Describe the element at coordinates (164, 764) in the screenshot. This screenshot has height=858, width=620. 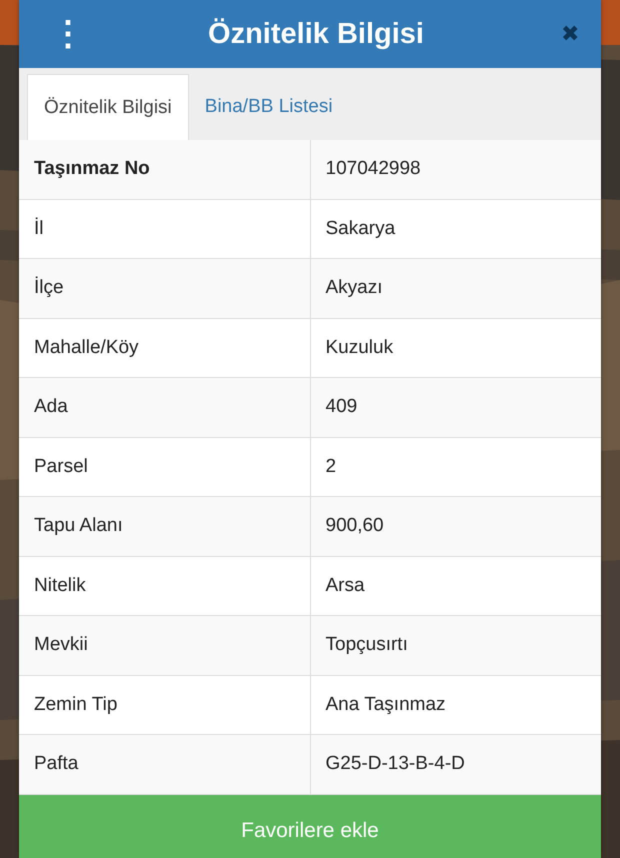
I see `label-cell: Pafta` at that location.